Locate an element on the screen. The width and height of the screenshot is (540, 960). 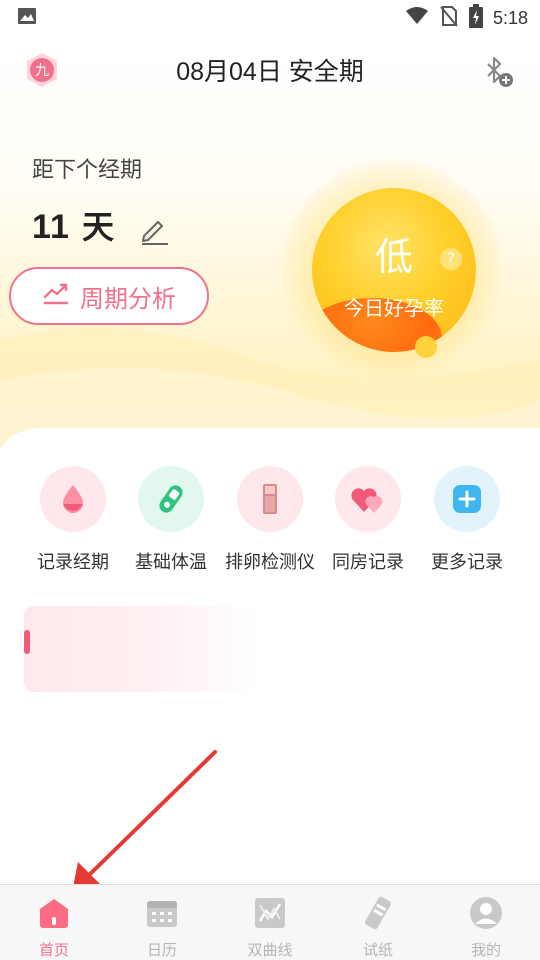
trend-icon is located at coordinates (56, 296).